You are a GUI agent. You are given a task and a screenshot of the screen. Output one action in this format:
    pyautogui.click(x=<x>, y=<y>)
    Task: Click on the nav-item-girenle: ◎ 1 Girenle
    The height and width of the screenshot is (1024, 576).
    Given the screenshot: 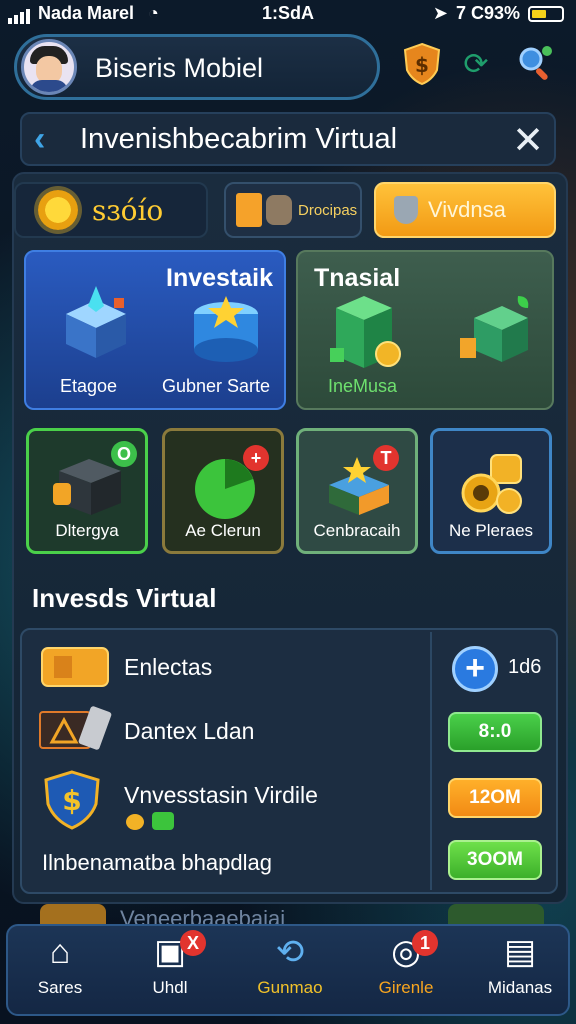 What is the action you would take?
    pyautogui.click(x=406, y=970)
    